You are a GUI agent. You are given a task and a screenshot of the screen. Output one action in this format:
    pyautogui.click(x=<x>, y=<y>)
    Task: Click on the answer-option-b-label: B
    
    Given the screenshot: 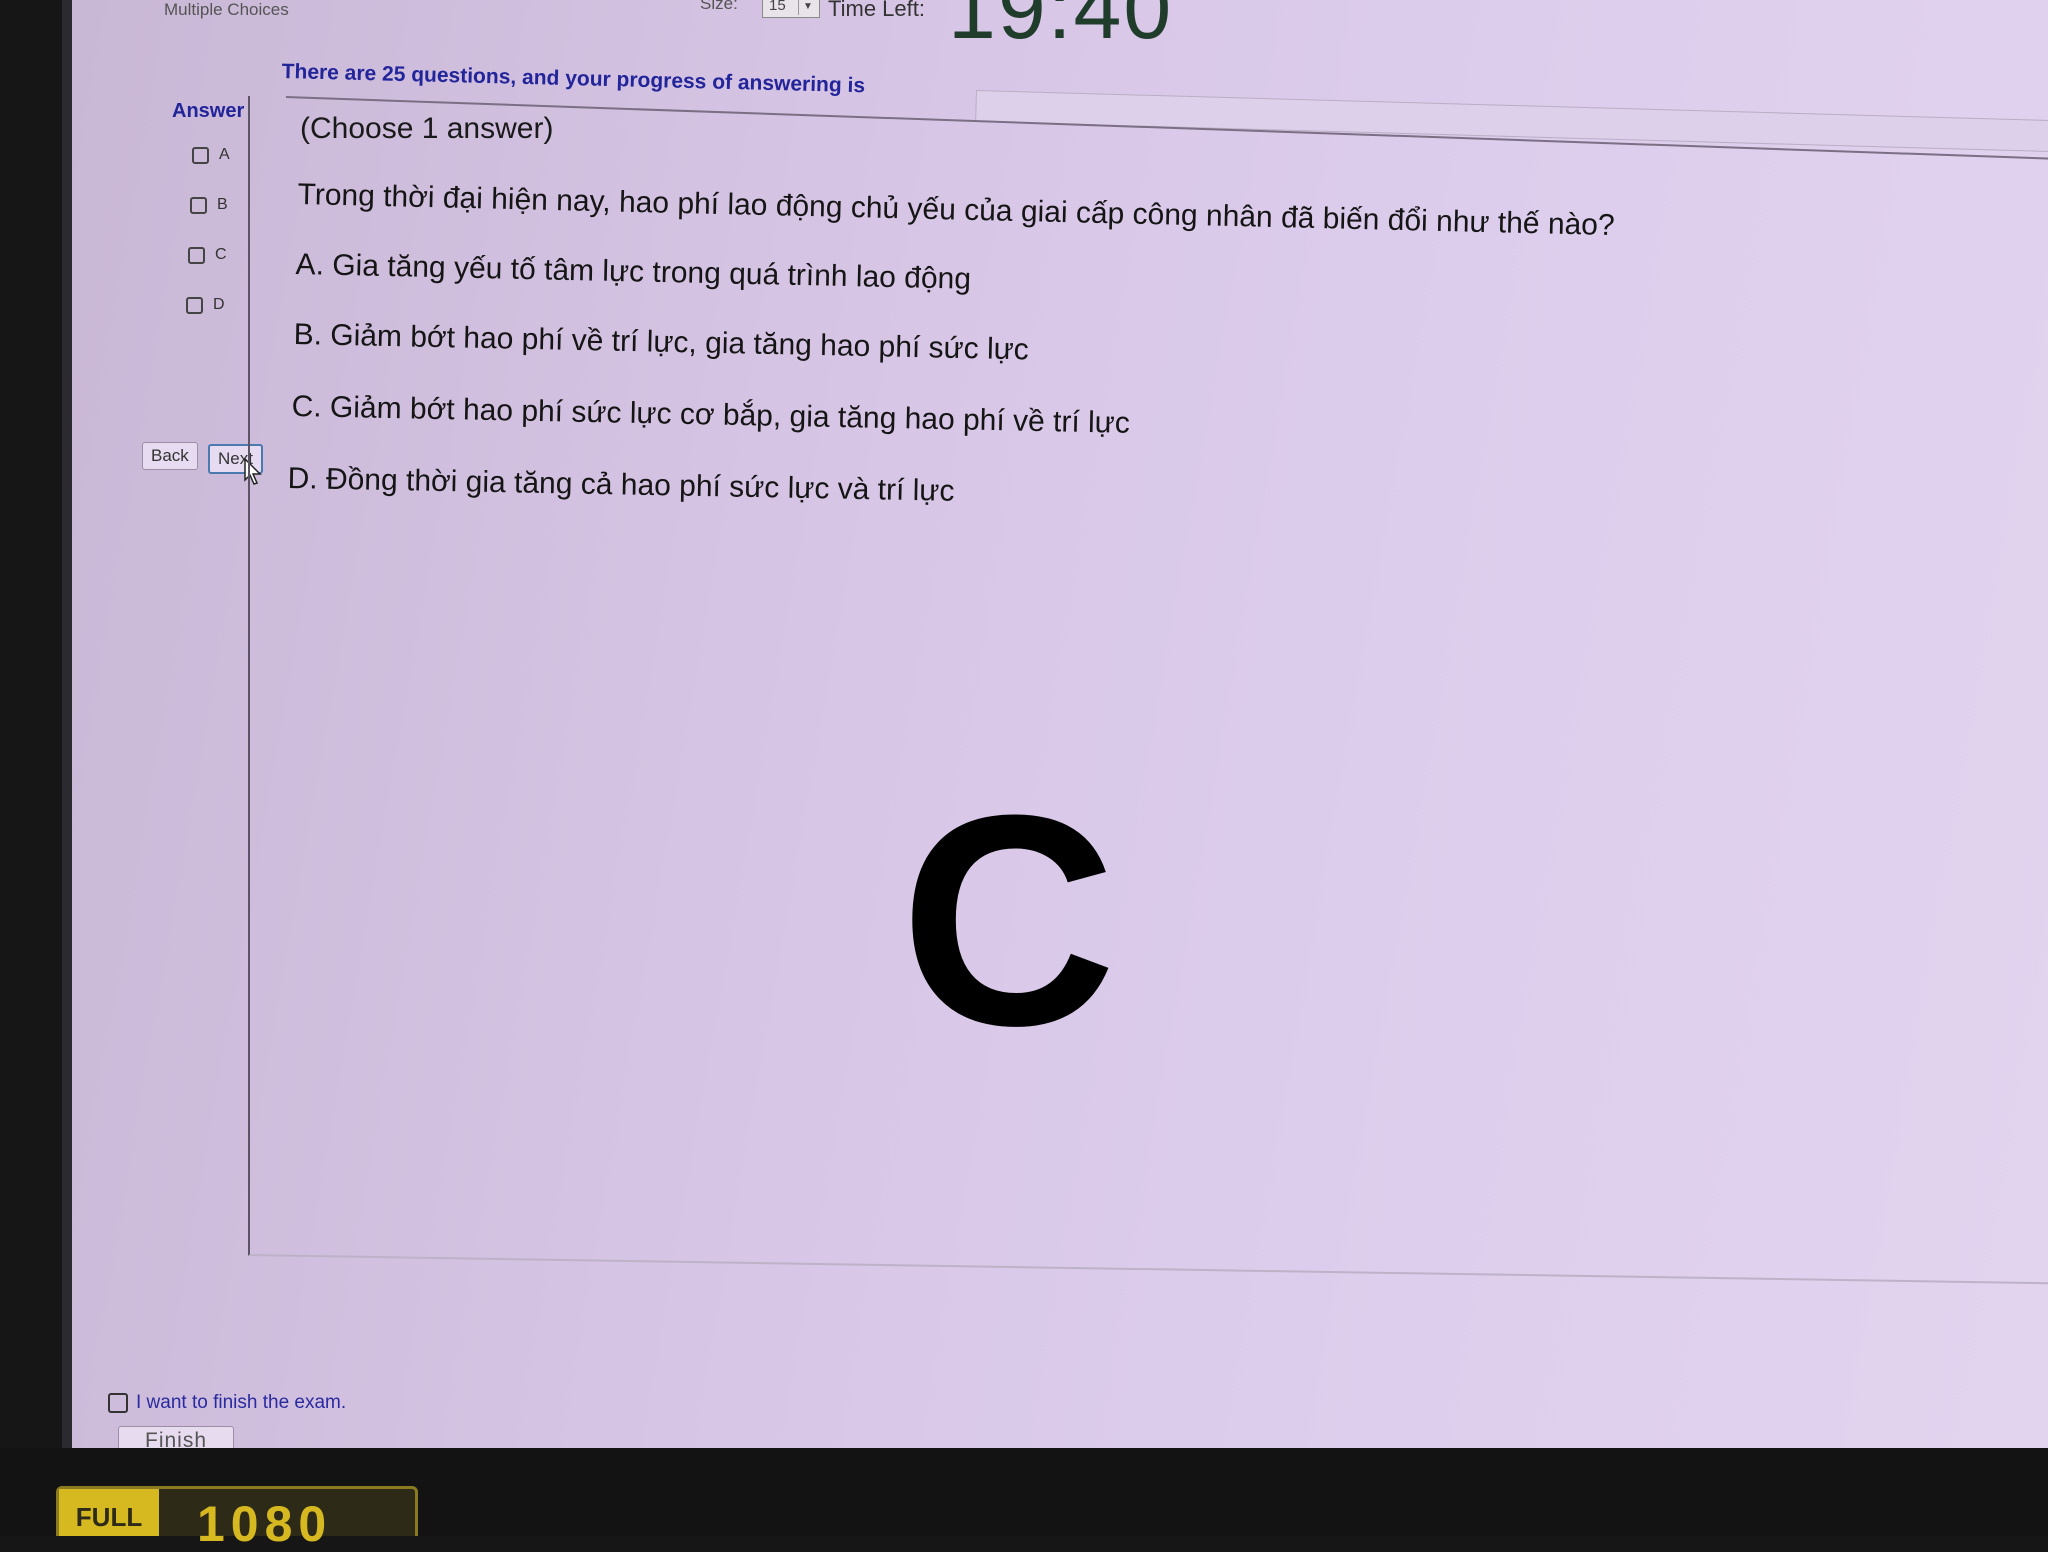 What is the action you would take?
    pyautogui.click(x=222, y=204)
    